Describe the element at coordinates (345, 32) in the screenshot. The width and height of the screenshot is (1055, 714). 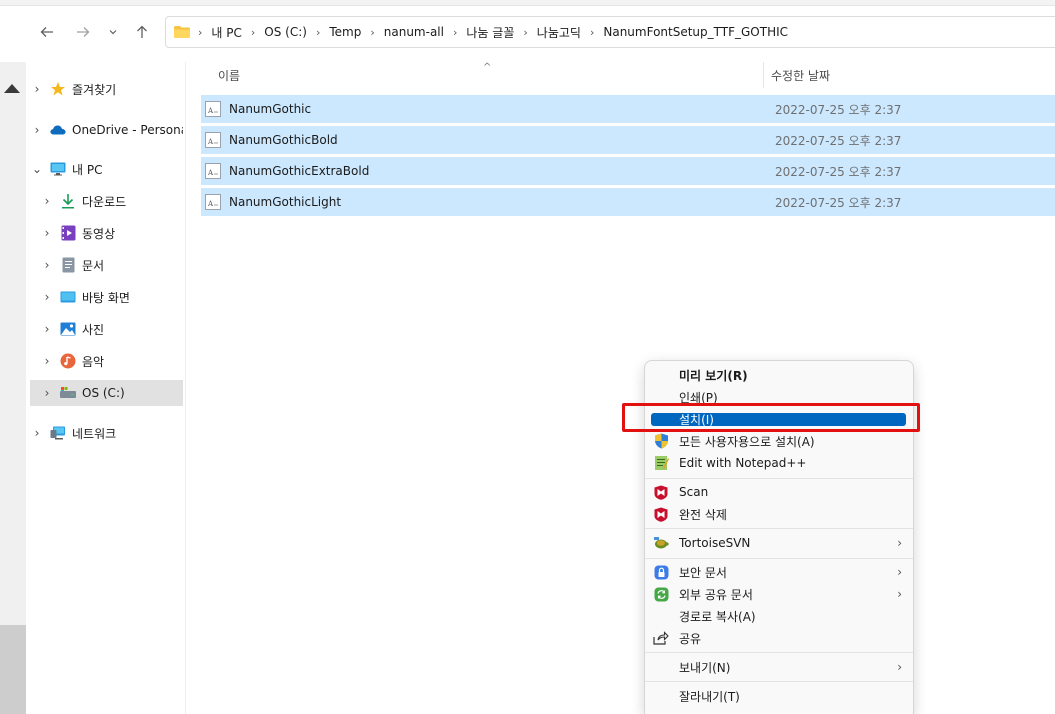
I see `breadcrumb-temp: Temp` at that location.